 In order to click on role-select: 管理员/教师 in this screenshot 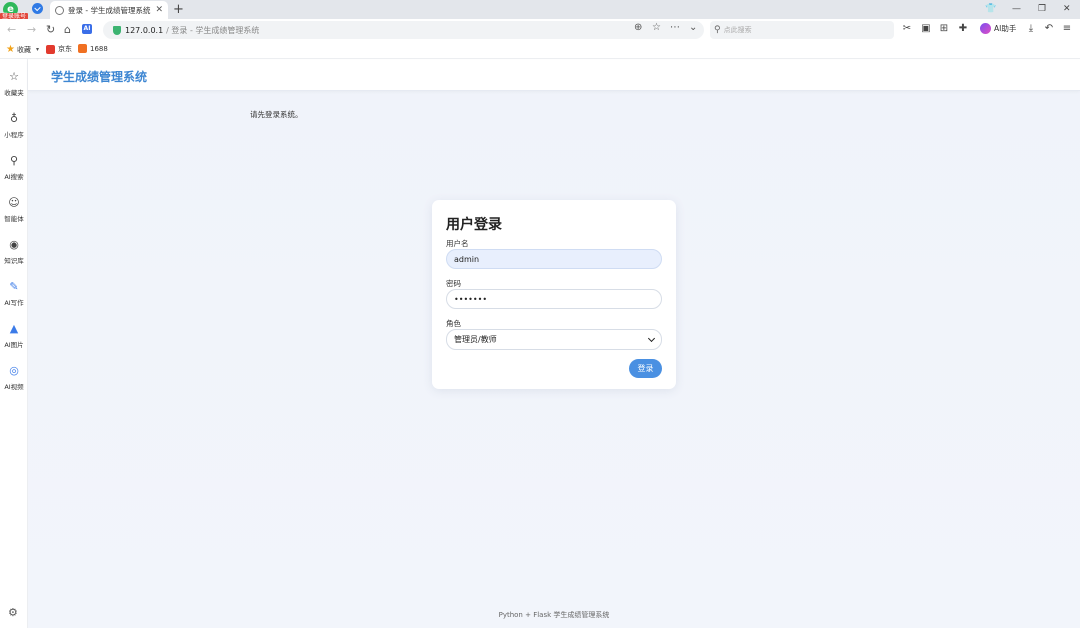, I will do `click(554, 339)`.